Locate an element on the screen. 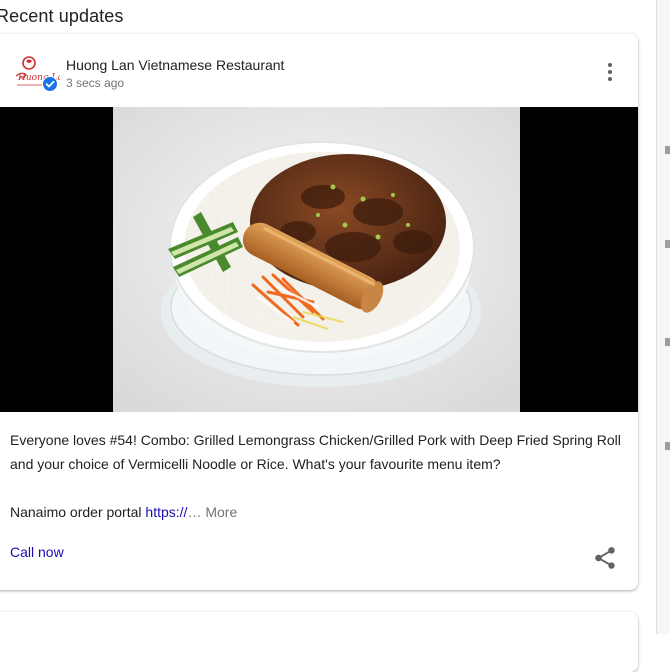 The height and width of the screenshot is (672, 670). side-strip is located at coordinates (663, 317).